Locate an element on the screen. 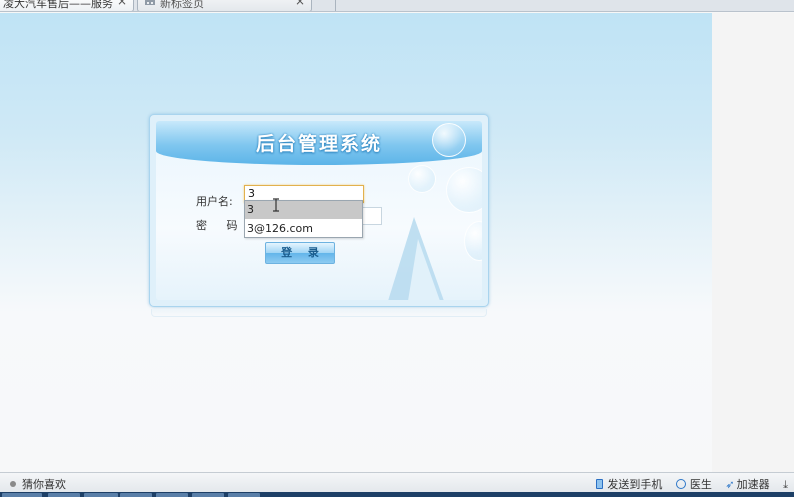 Image resolution: width=794 pixels, height=497 pixels. os-taskbar is located at coordinates (397, 494).